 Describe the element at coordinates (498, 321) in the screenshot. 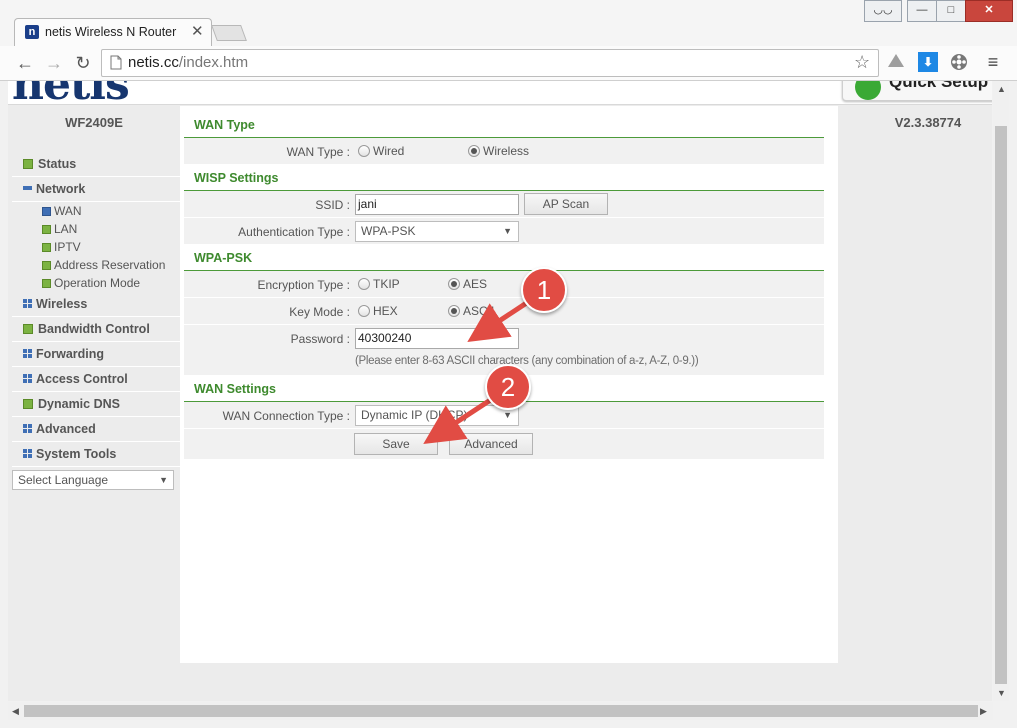

I see `arrow-to-password` at that location.